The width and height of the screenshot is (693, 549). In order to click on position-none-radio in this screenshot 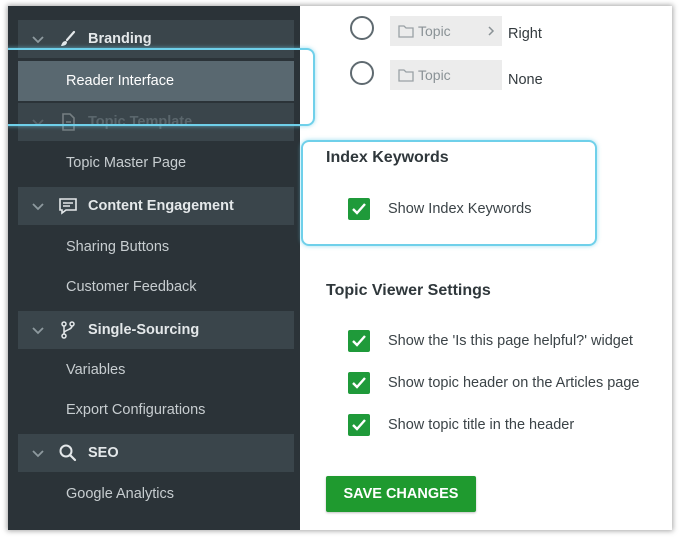, I will do `click(362, 73)`.